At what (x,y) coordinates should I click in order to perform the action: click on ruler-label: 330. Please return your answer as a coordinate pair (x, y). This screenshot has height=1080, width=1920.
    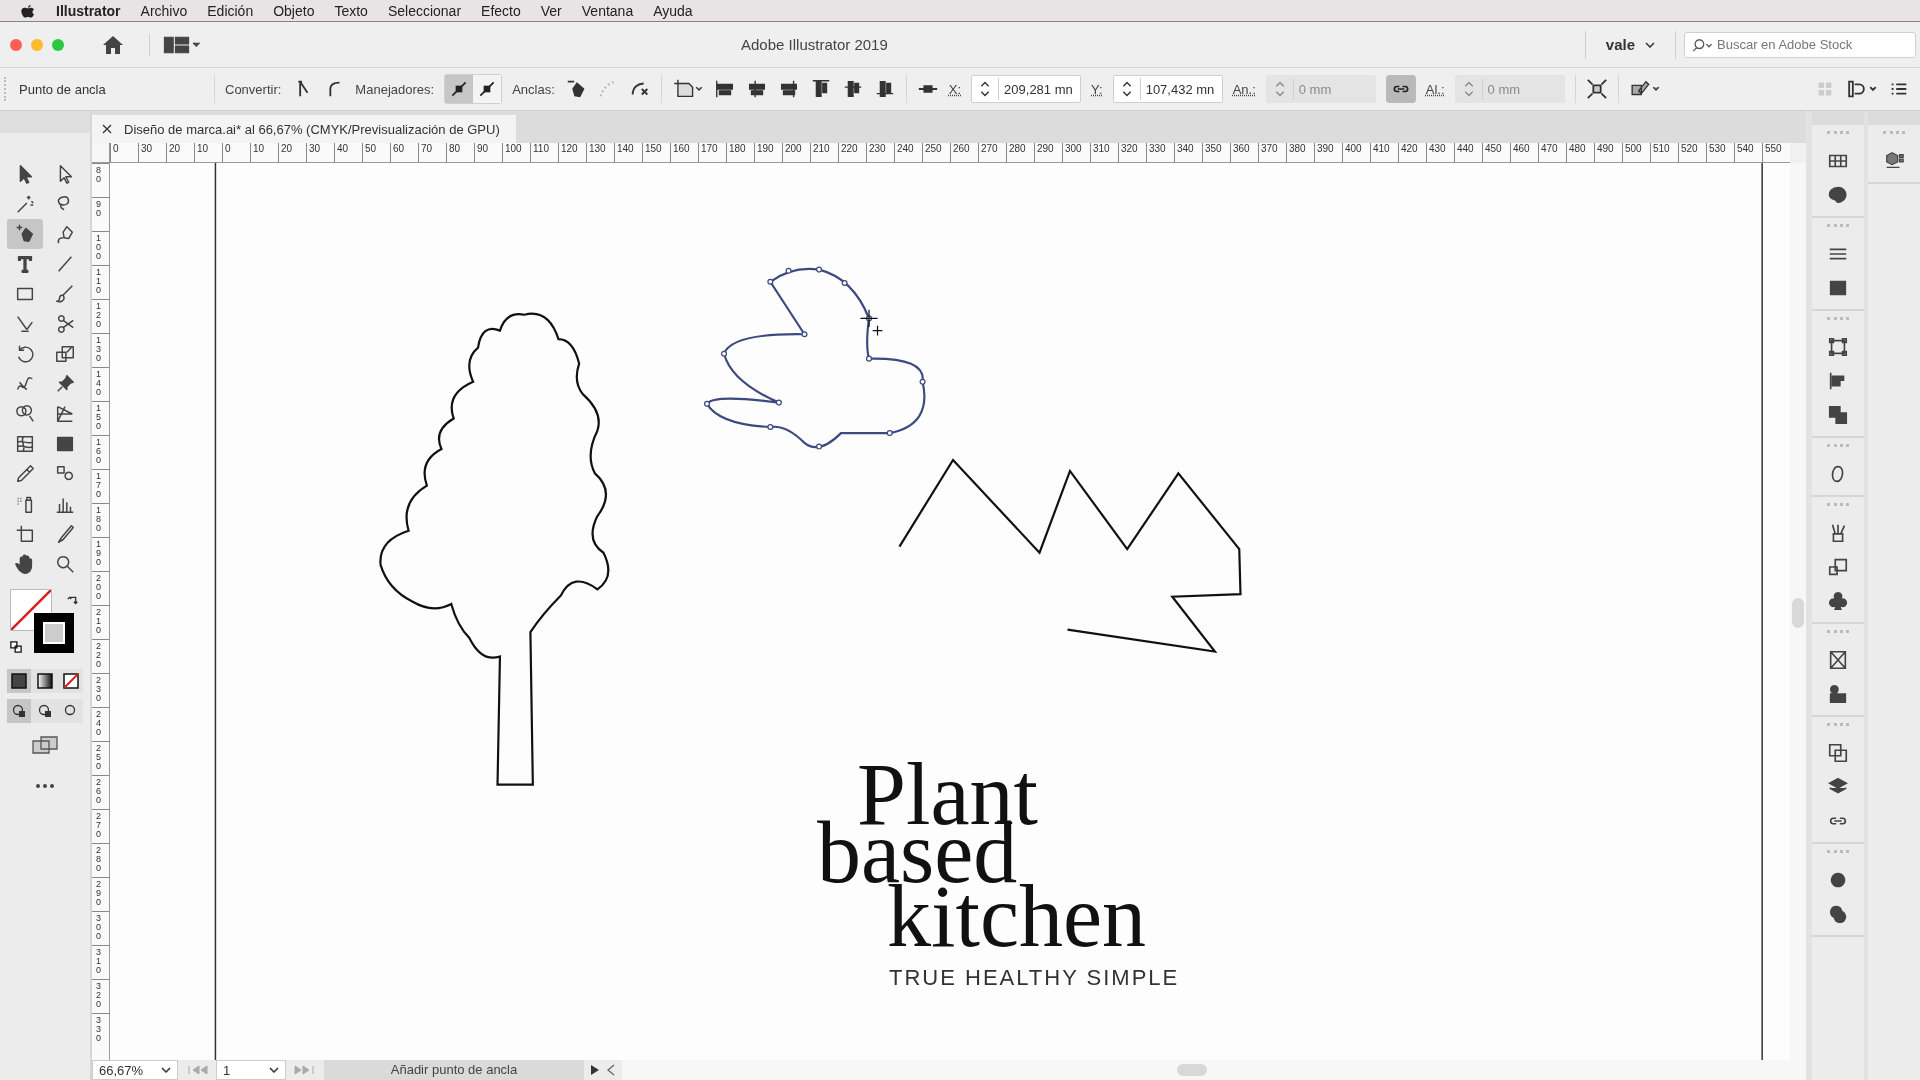
    Looking at the image, I should click on (1160, 152).